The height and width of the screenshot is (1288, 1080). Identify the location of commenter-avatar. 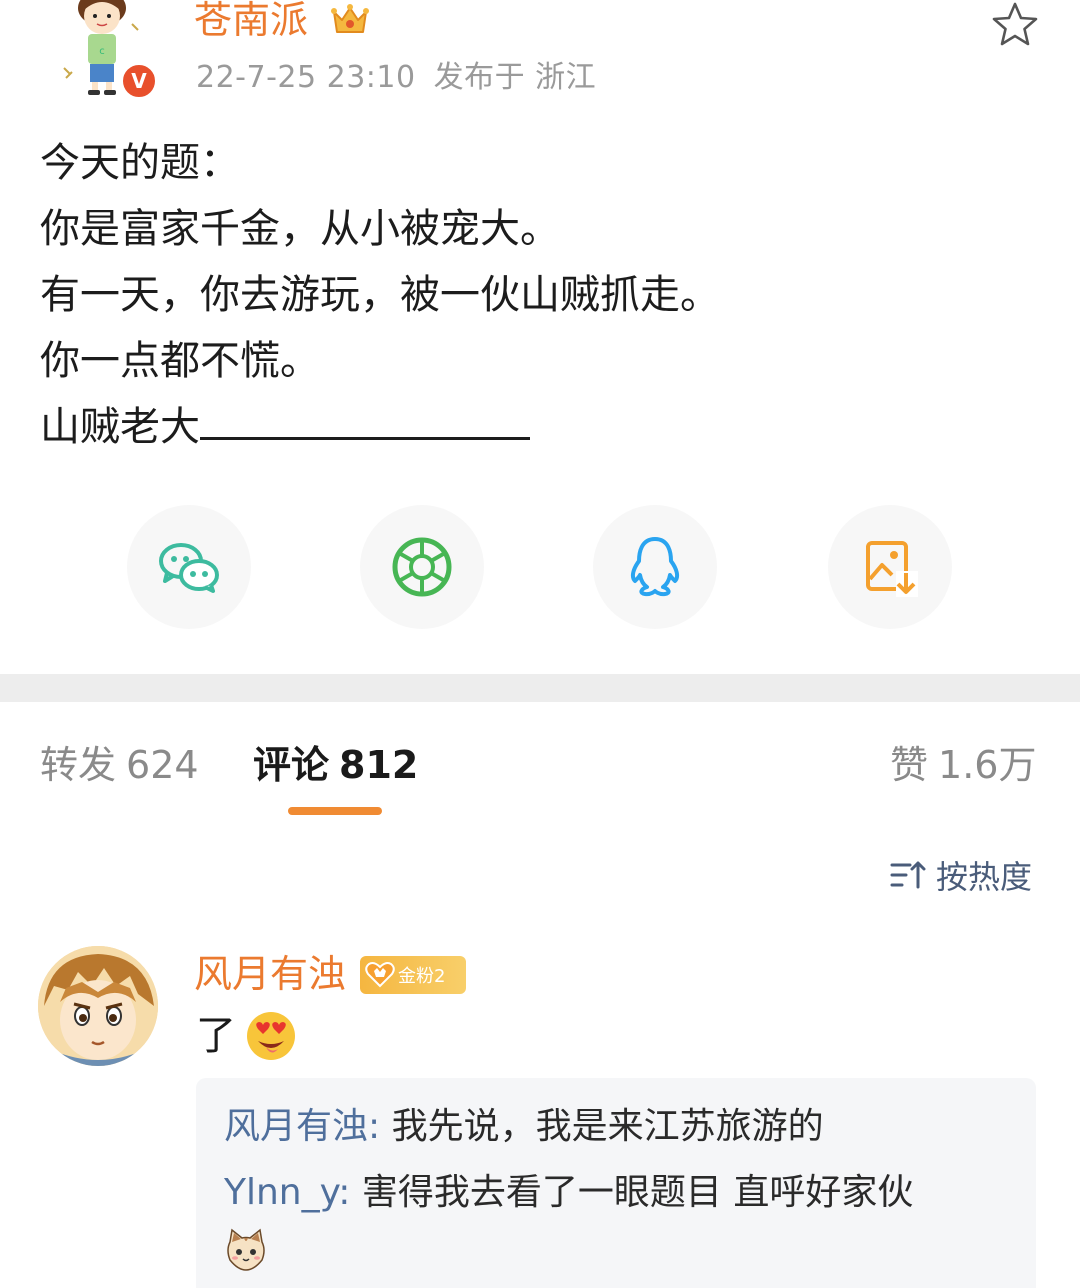
(98, 1006).